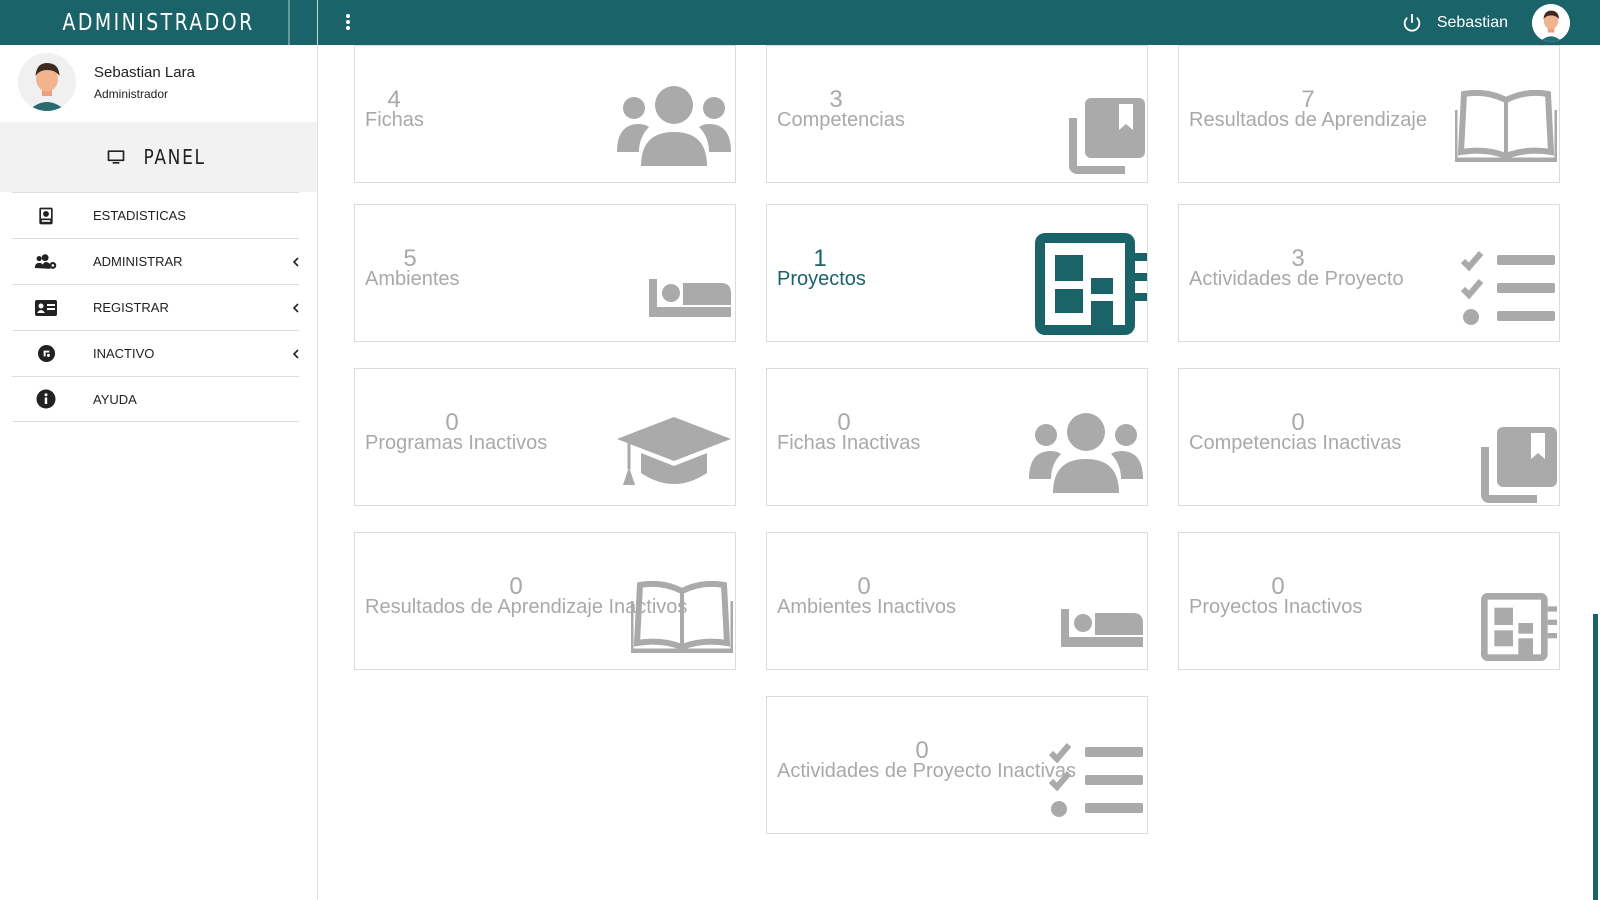 The height and width of the screenshot is (900, 1600). I want to click on graduation-cap-icon, so click(674, 451).